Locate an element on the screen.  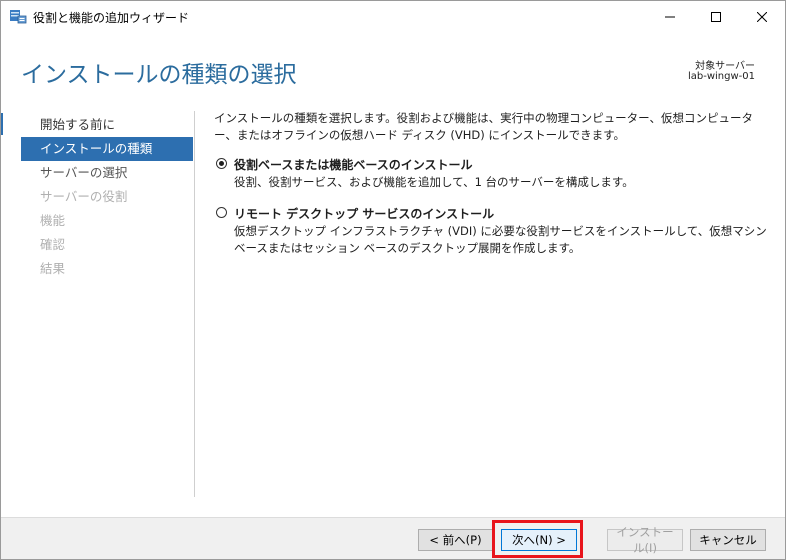
nav-item-before-you-begin: 開始する前に is located at coordinates (107, 125).